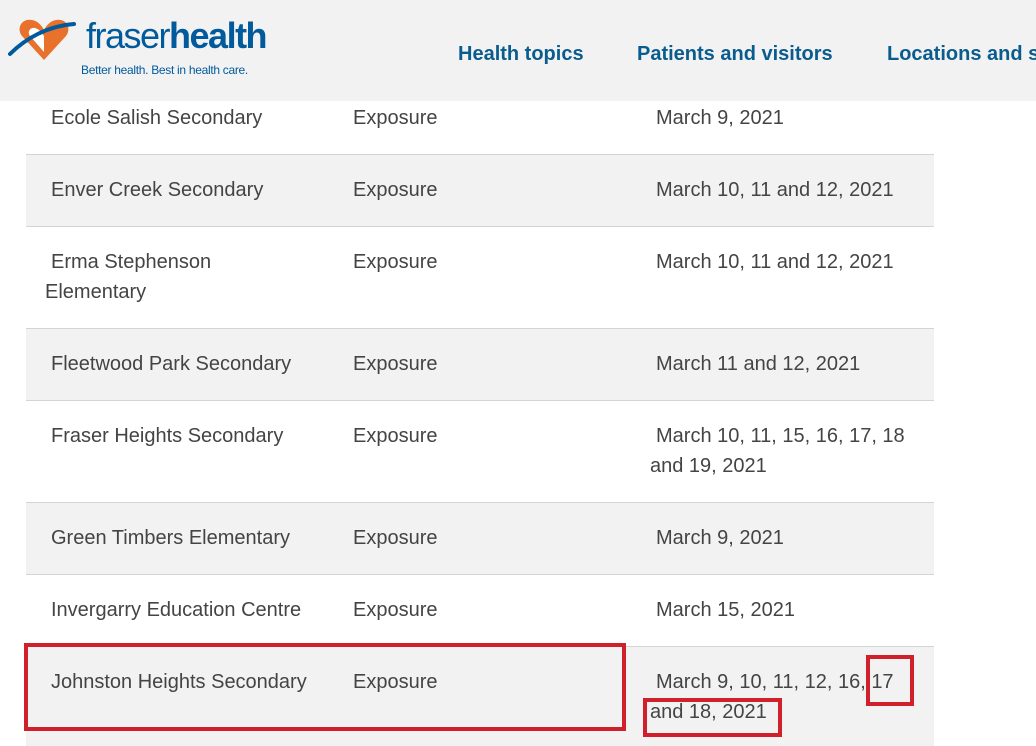 This screenshot has height=746, width=1036. I want to click on school-name-cell: Enver Creek Secondary, so click(157, 190).